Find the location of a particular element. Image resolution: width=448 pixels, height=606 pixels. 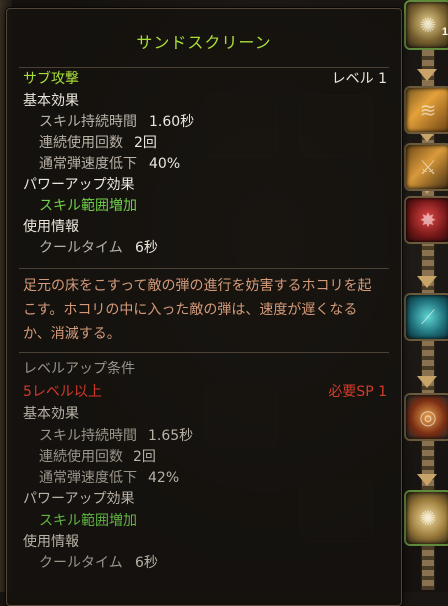

skill-node: ⚔ is located at coordinates (426, 167).